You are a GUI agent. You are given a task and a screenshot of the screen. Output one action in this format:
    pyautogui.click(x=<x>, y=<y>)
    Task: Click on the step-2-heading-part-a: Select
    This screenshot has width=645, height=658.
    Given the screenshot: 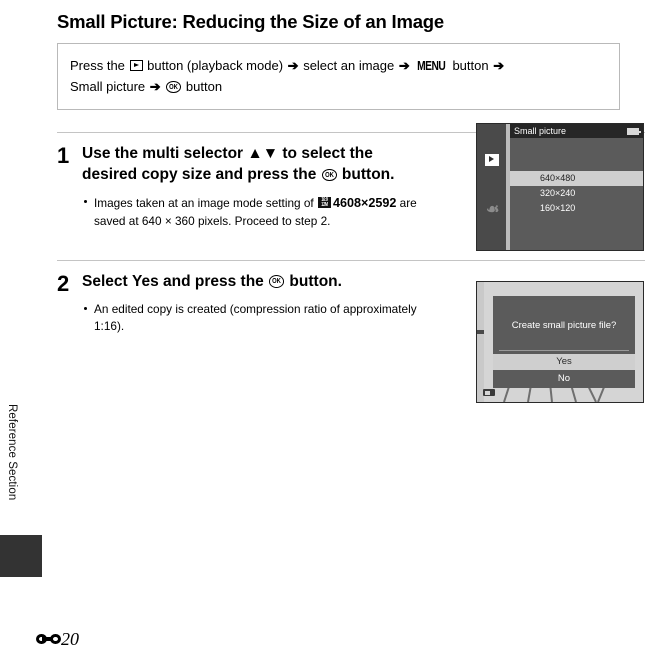 What is the action you would take?
    pyautogui.click(x=107, y=281)
    